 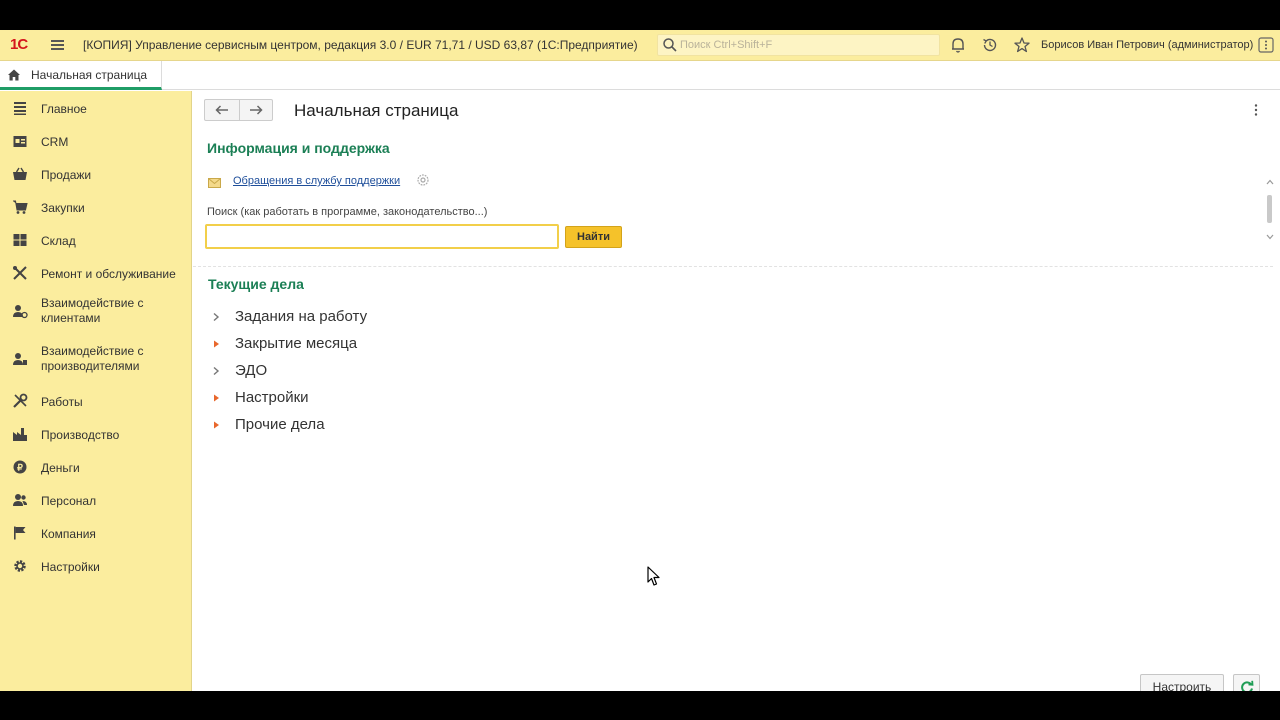 What do you see at coordinates (807, 45) in the screenshot?
I see `global-search-input` at bounding box center [807, 45].